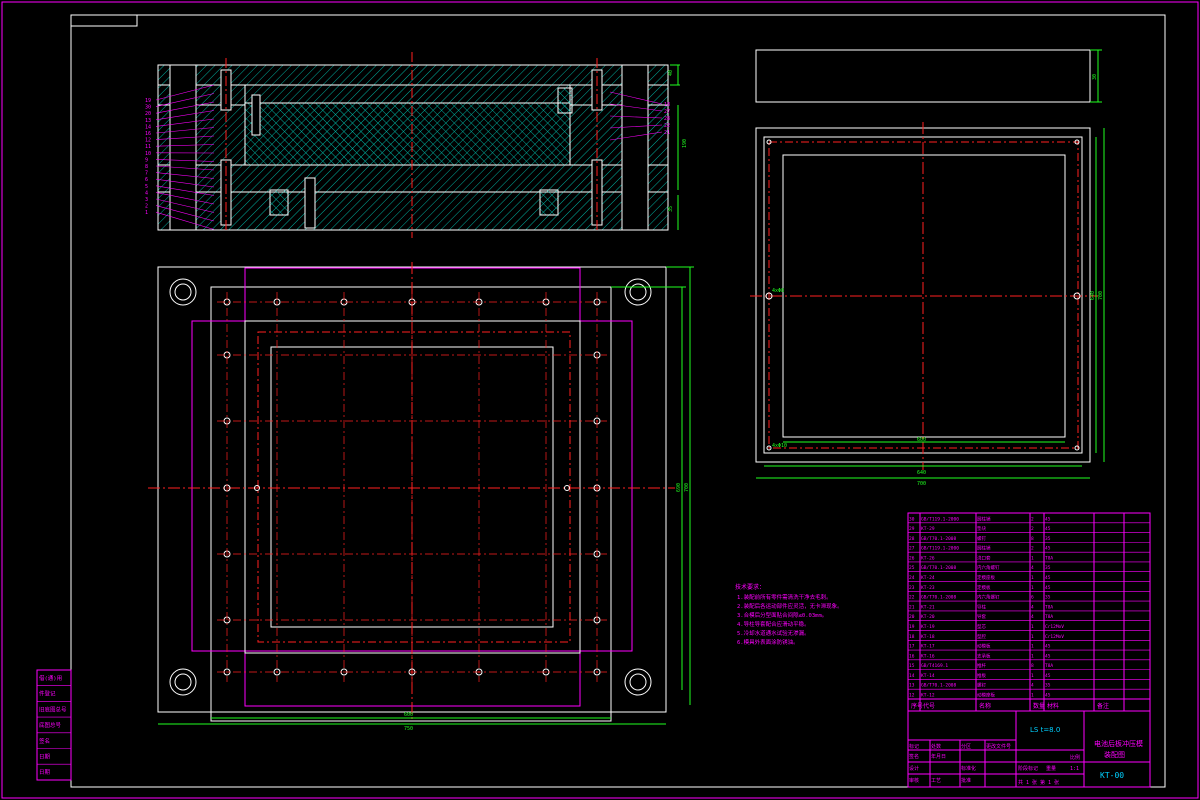  I want to click on title-block-label: 更改文件号, so click(998, 746).